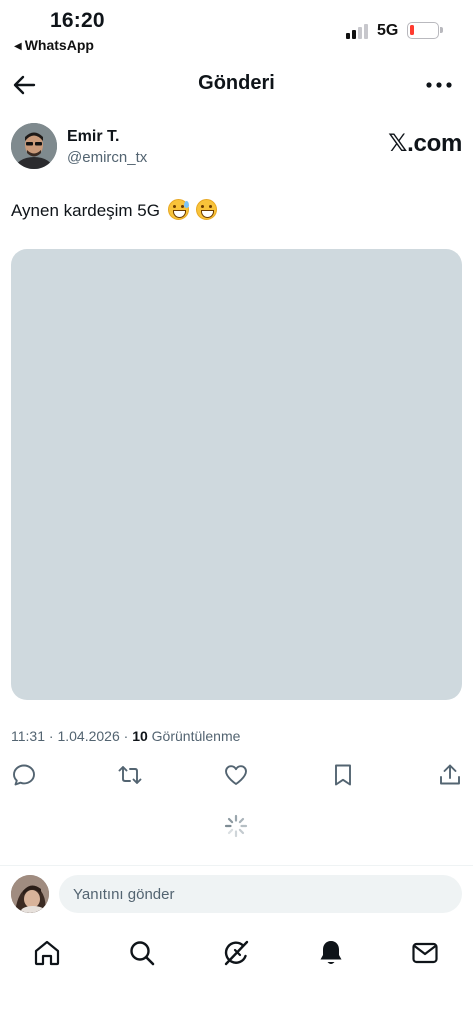 The image size is (473, 1024). I want to click on bottom-tab-bar, so click(236, 955).